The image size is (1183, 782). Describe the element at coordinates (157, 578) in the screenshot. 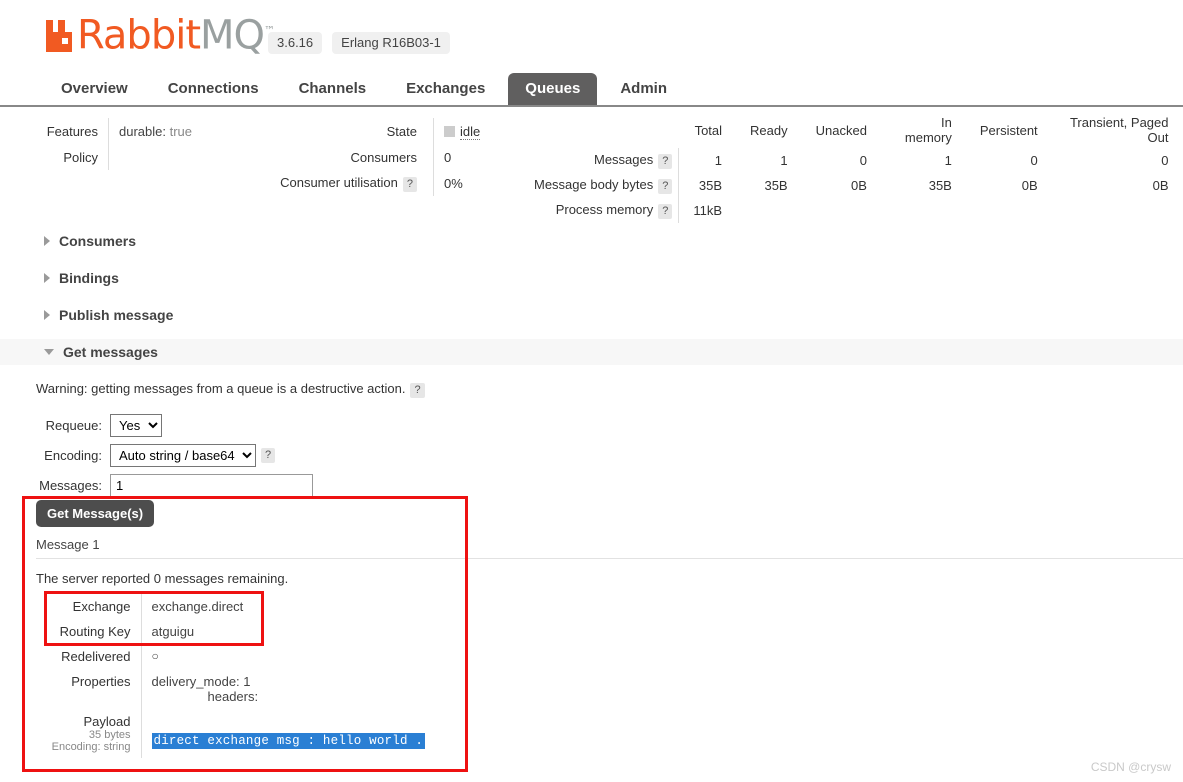

I see `remaining-count: 0` at that location.